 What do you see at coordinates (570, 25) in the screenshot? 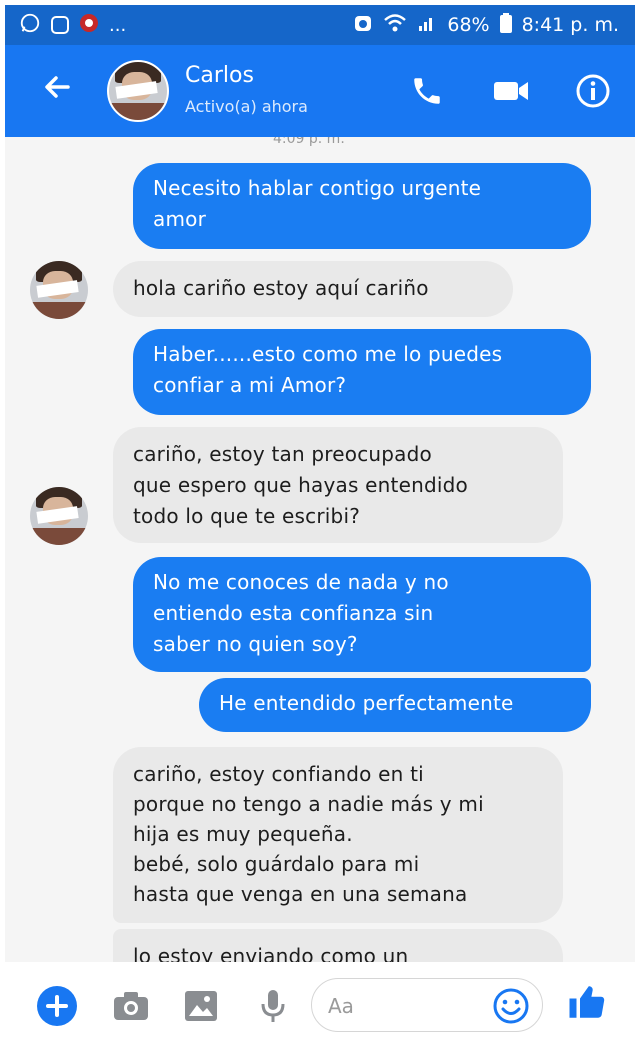
I see `clock: 8:41 p. m.` at bounding box center [570, 25].